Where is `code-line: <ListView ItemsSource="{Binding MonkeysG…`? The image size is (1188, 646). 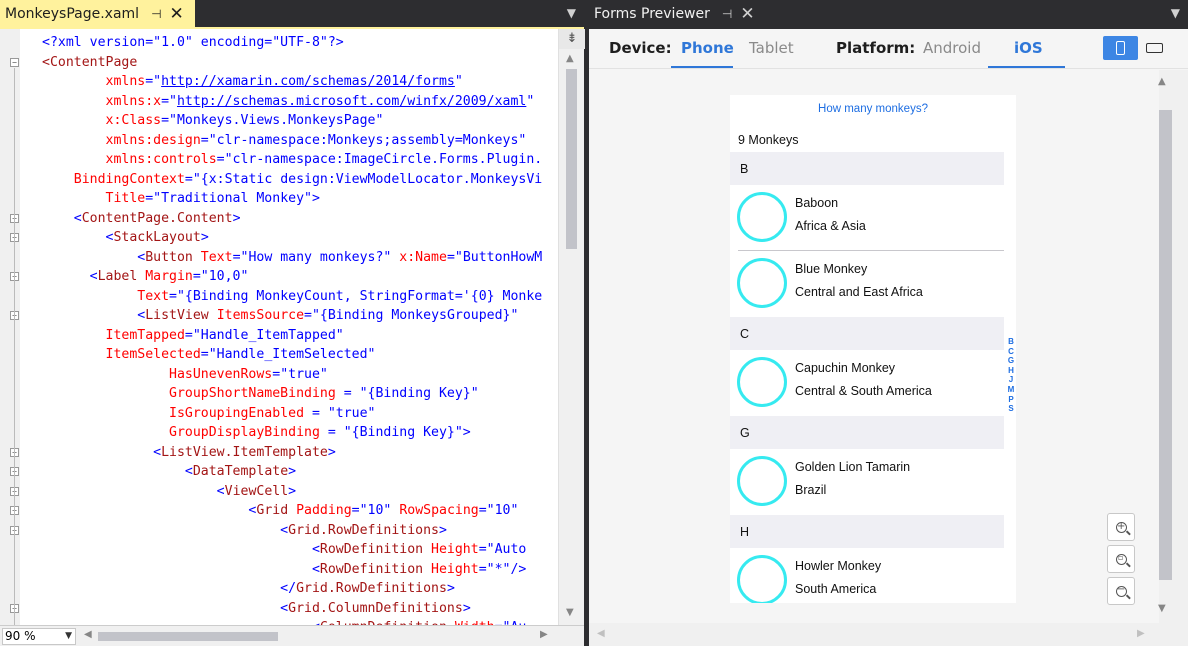 code-line: <ListView ItemsSource="{Binding MonkeysG… is located at coordinates (280, 316).